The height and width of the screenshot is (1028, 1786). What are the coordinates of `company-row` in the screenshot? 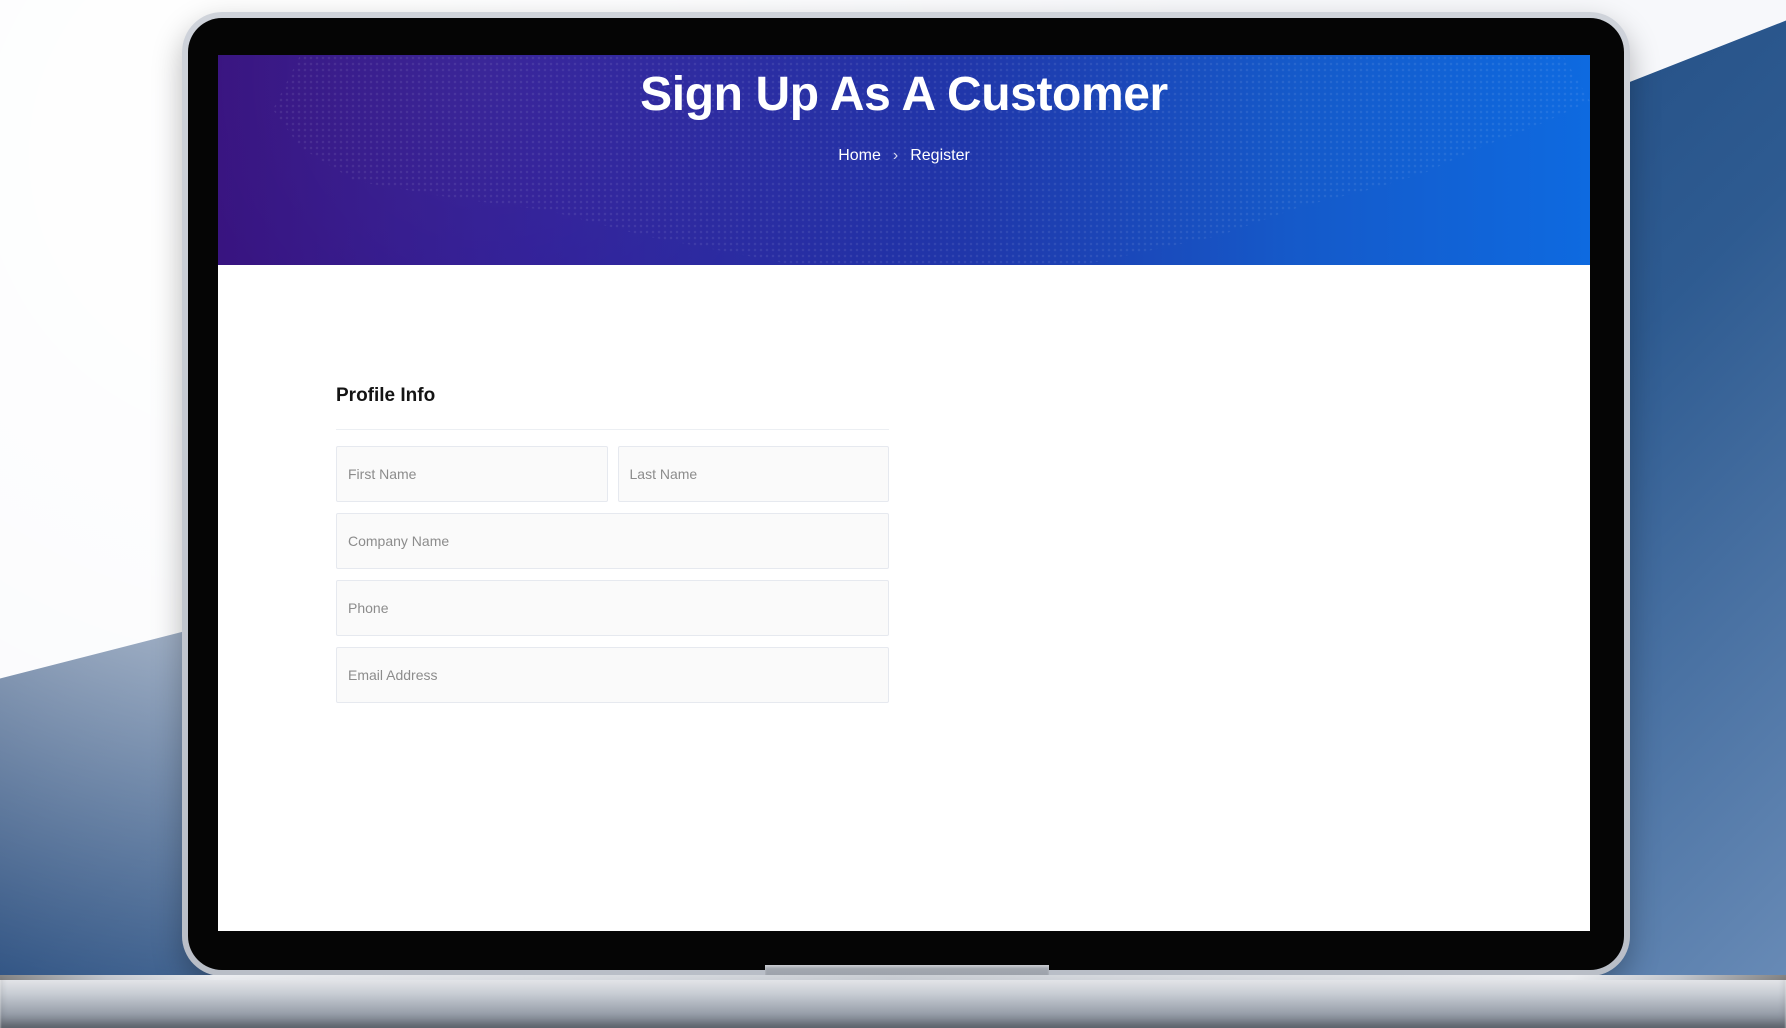 It's located at (612, 541).